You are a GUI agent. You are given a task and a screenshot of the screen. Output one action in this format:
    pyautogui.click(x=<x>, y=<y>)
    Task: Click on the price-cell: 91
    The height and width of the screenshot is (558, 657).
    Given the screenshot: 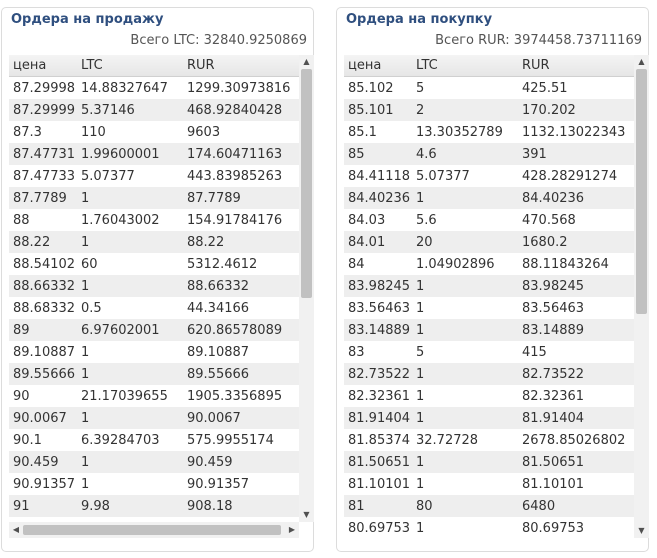 What is the action you would take?
    pyautogui.click(x=43, y=506)
    